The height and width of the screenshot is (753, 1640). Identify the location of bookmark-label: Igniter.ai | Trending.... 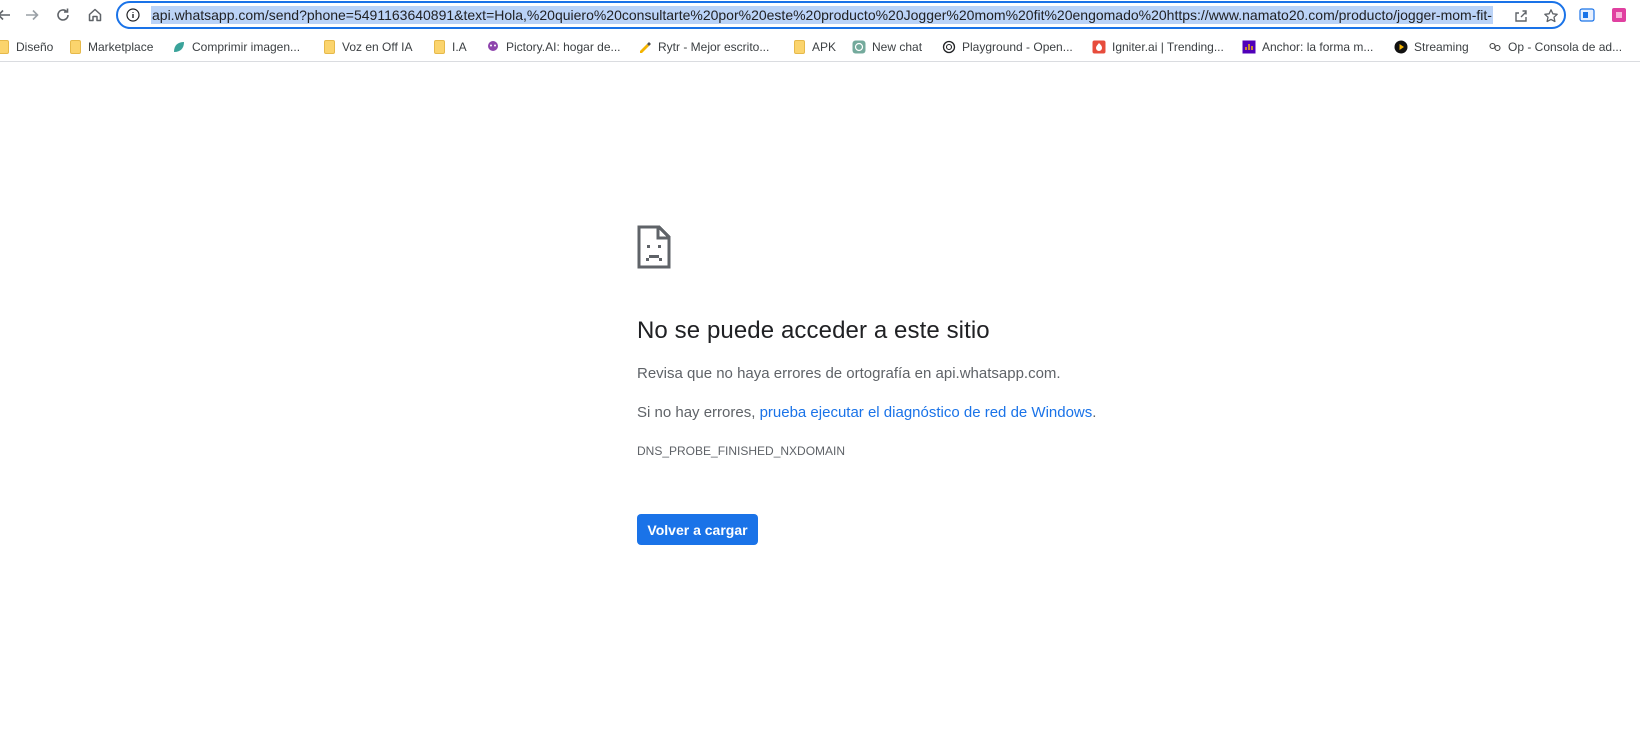
(1168, 47).